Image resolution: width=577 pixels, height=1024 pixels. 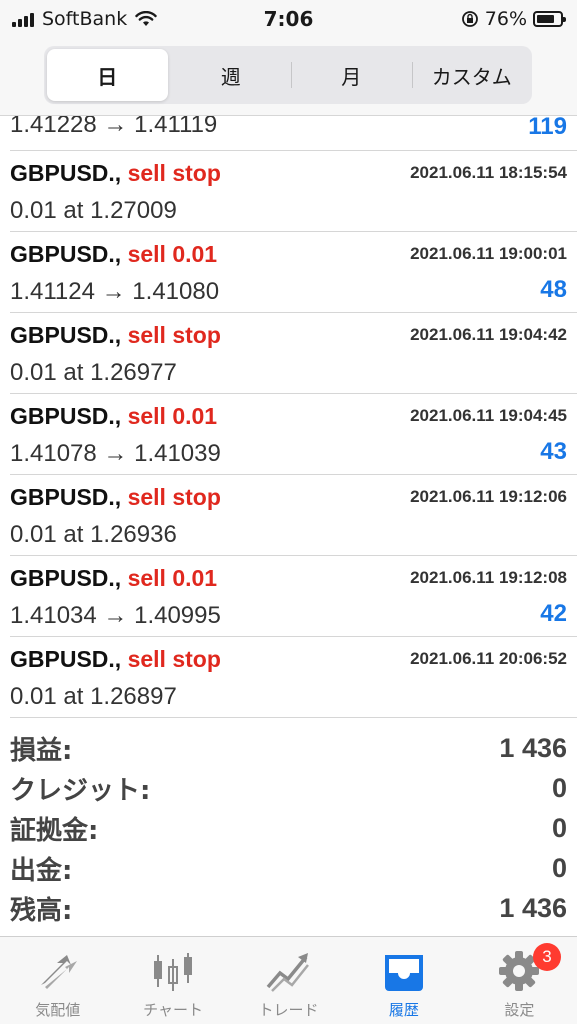 I want to click on summary-label: クレジット:, so click(x=80, y=790).